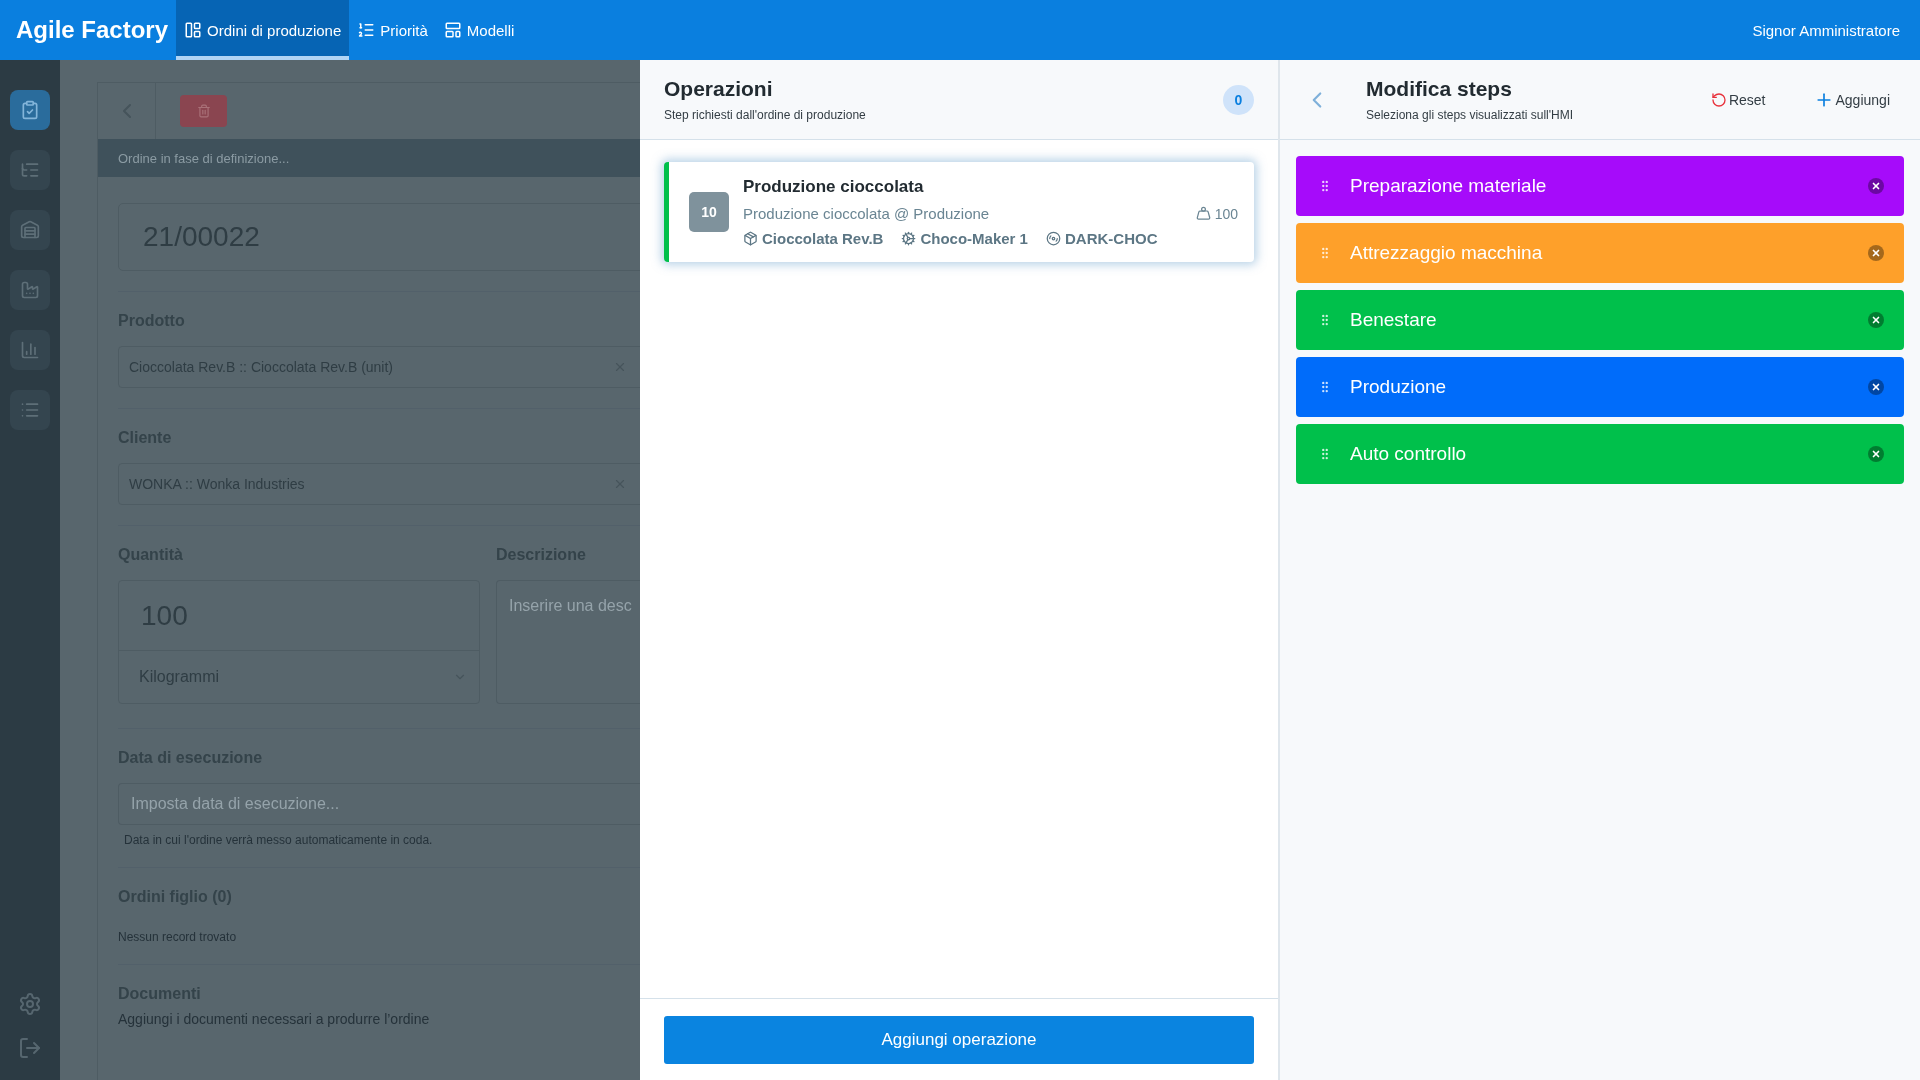  Describe the element at coordinates (92, 30) in the screenshot. I see `app-brand: Agile Factory` at that location.